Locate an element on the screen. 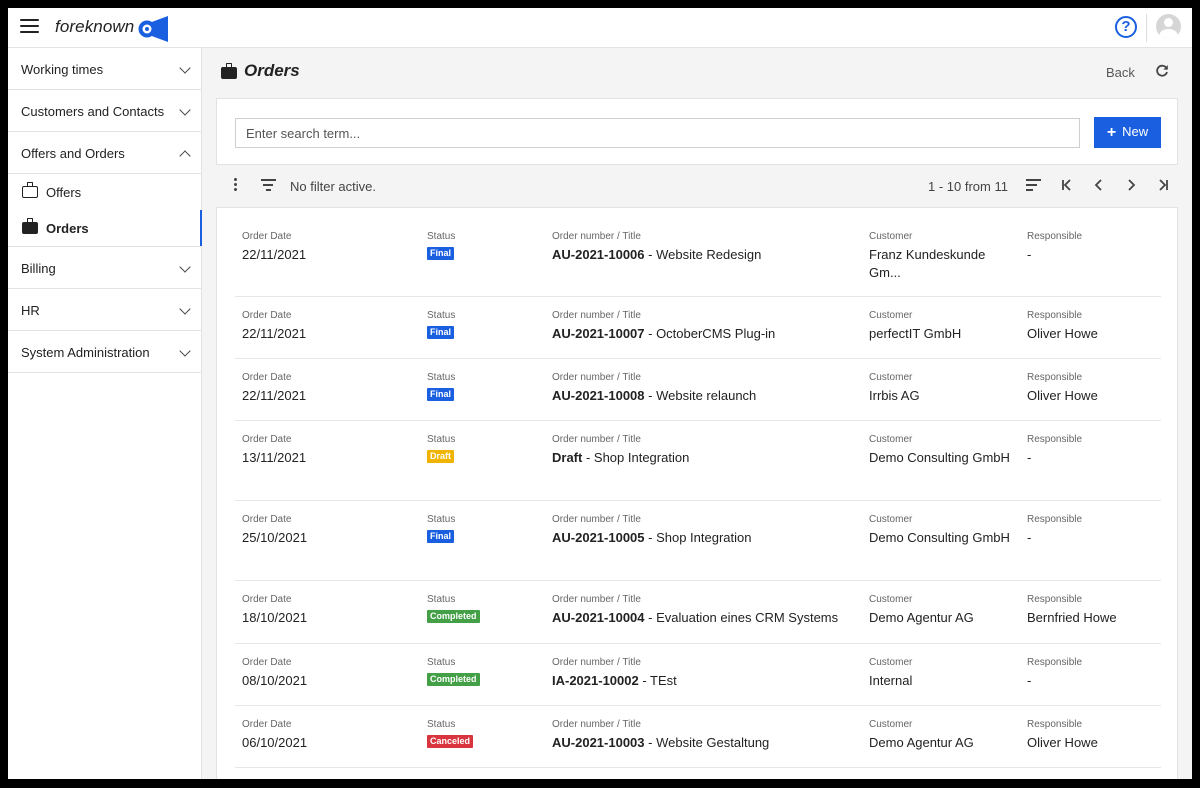 The image size is (1200, 788). order-title: - Evaluation eines CRM Systems is located at coordinates (741, 617).